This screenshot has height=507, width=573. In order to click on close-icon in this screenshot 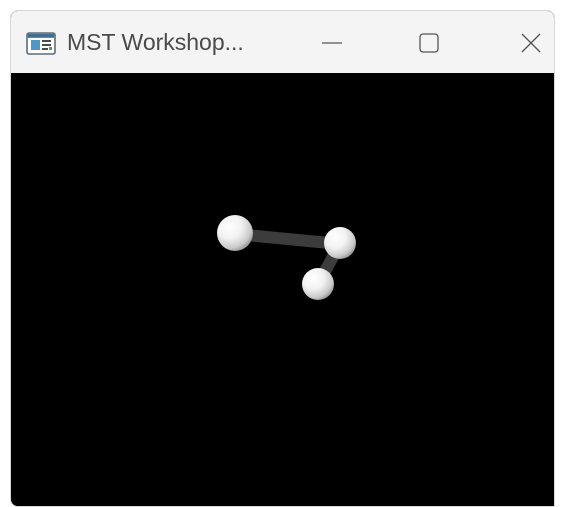, I will do `click(531, 43)`.